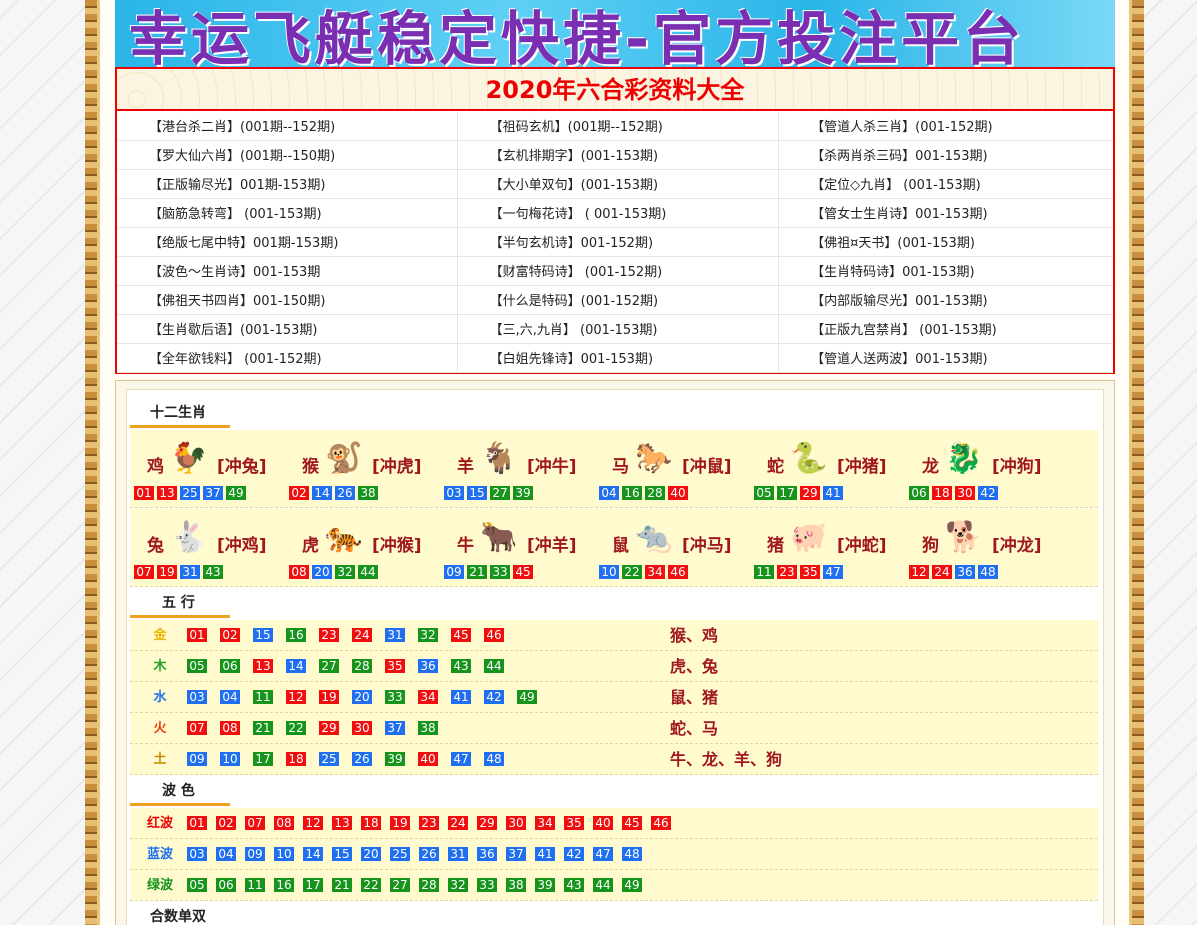 The image size is (1197, 925). Describe the element at coordinates (287, 155) in the screenshot. I see `ziliao-link: 【罗大仙六肖】(001期--150期)` at that location.